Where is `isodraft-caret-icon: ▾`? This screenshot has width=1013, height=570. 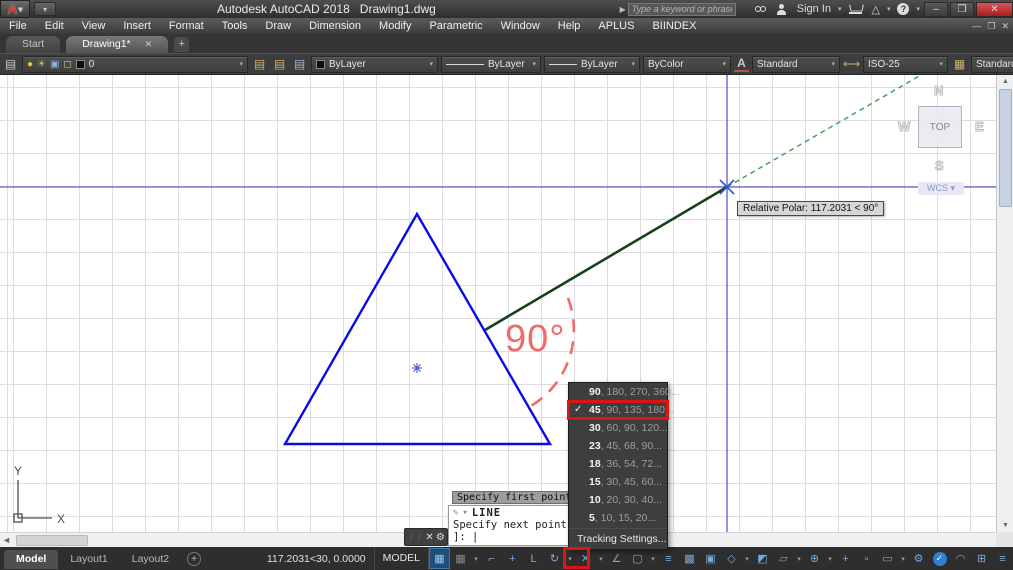 isodraft-caret-icon: ▾ is located at coordinates (601, 558).